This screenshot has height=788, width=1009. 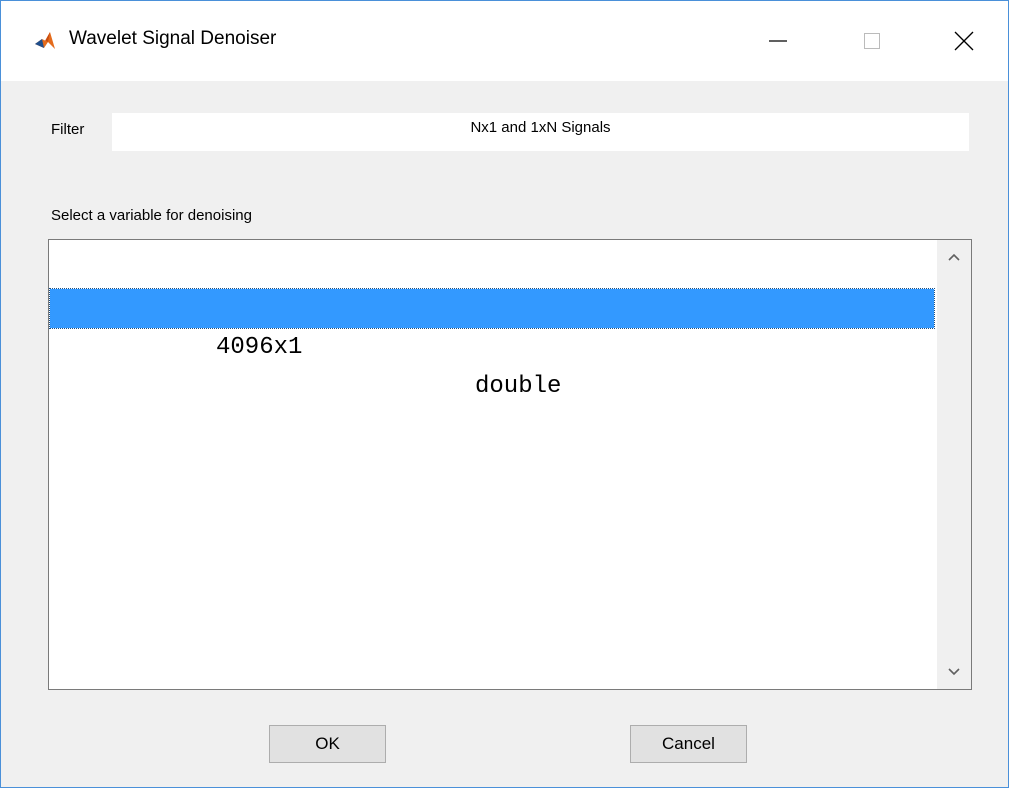 What do you see at coordinates (327, 744) in the screenshot?
I see `ok-button: OK` at bounding box center [327, 744].